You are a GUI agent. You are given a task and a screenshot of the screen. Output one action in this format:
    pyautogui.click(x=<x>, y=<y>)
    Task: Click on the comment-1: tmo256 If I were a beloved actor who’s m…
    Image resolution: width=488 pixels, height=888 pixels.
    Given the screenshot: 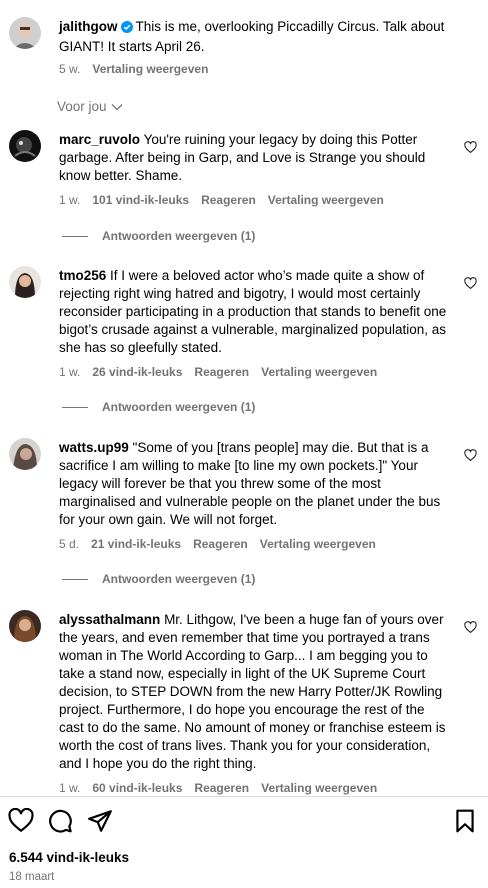 What is the action you would take?
    pyautogui.click(x=253, y=312)
    